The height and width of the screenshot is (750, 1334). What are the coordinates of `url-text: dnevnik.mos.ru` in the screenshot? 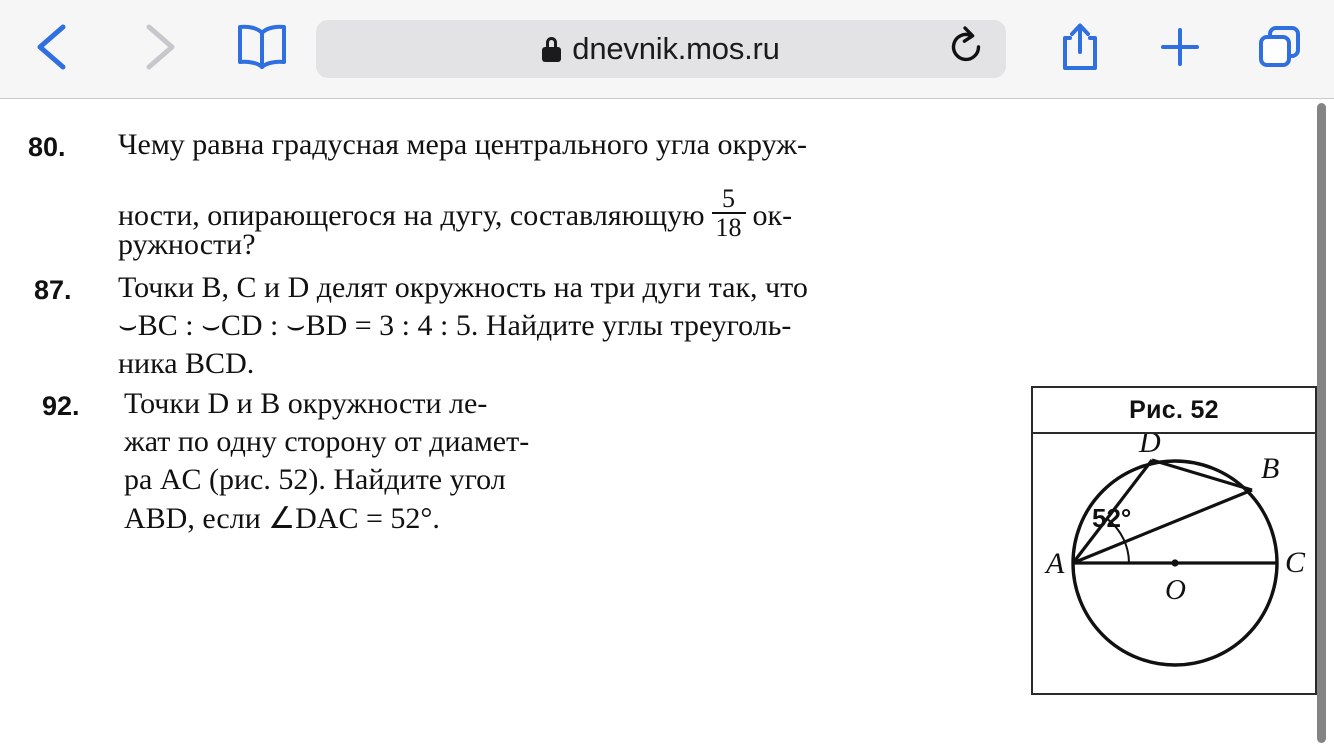 It's located at (676, 48).